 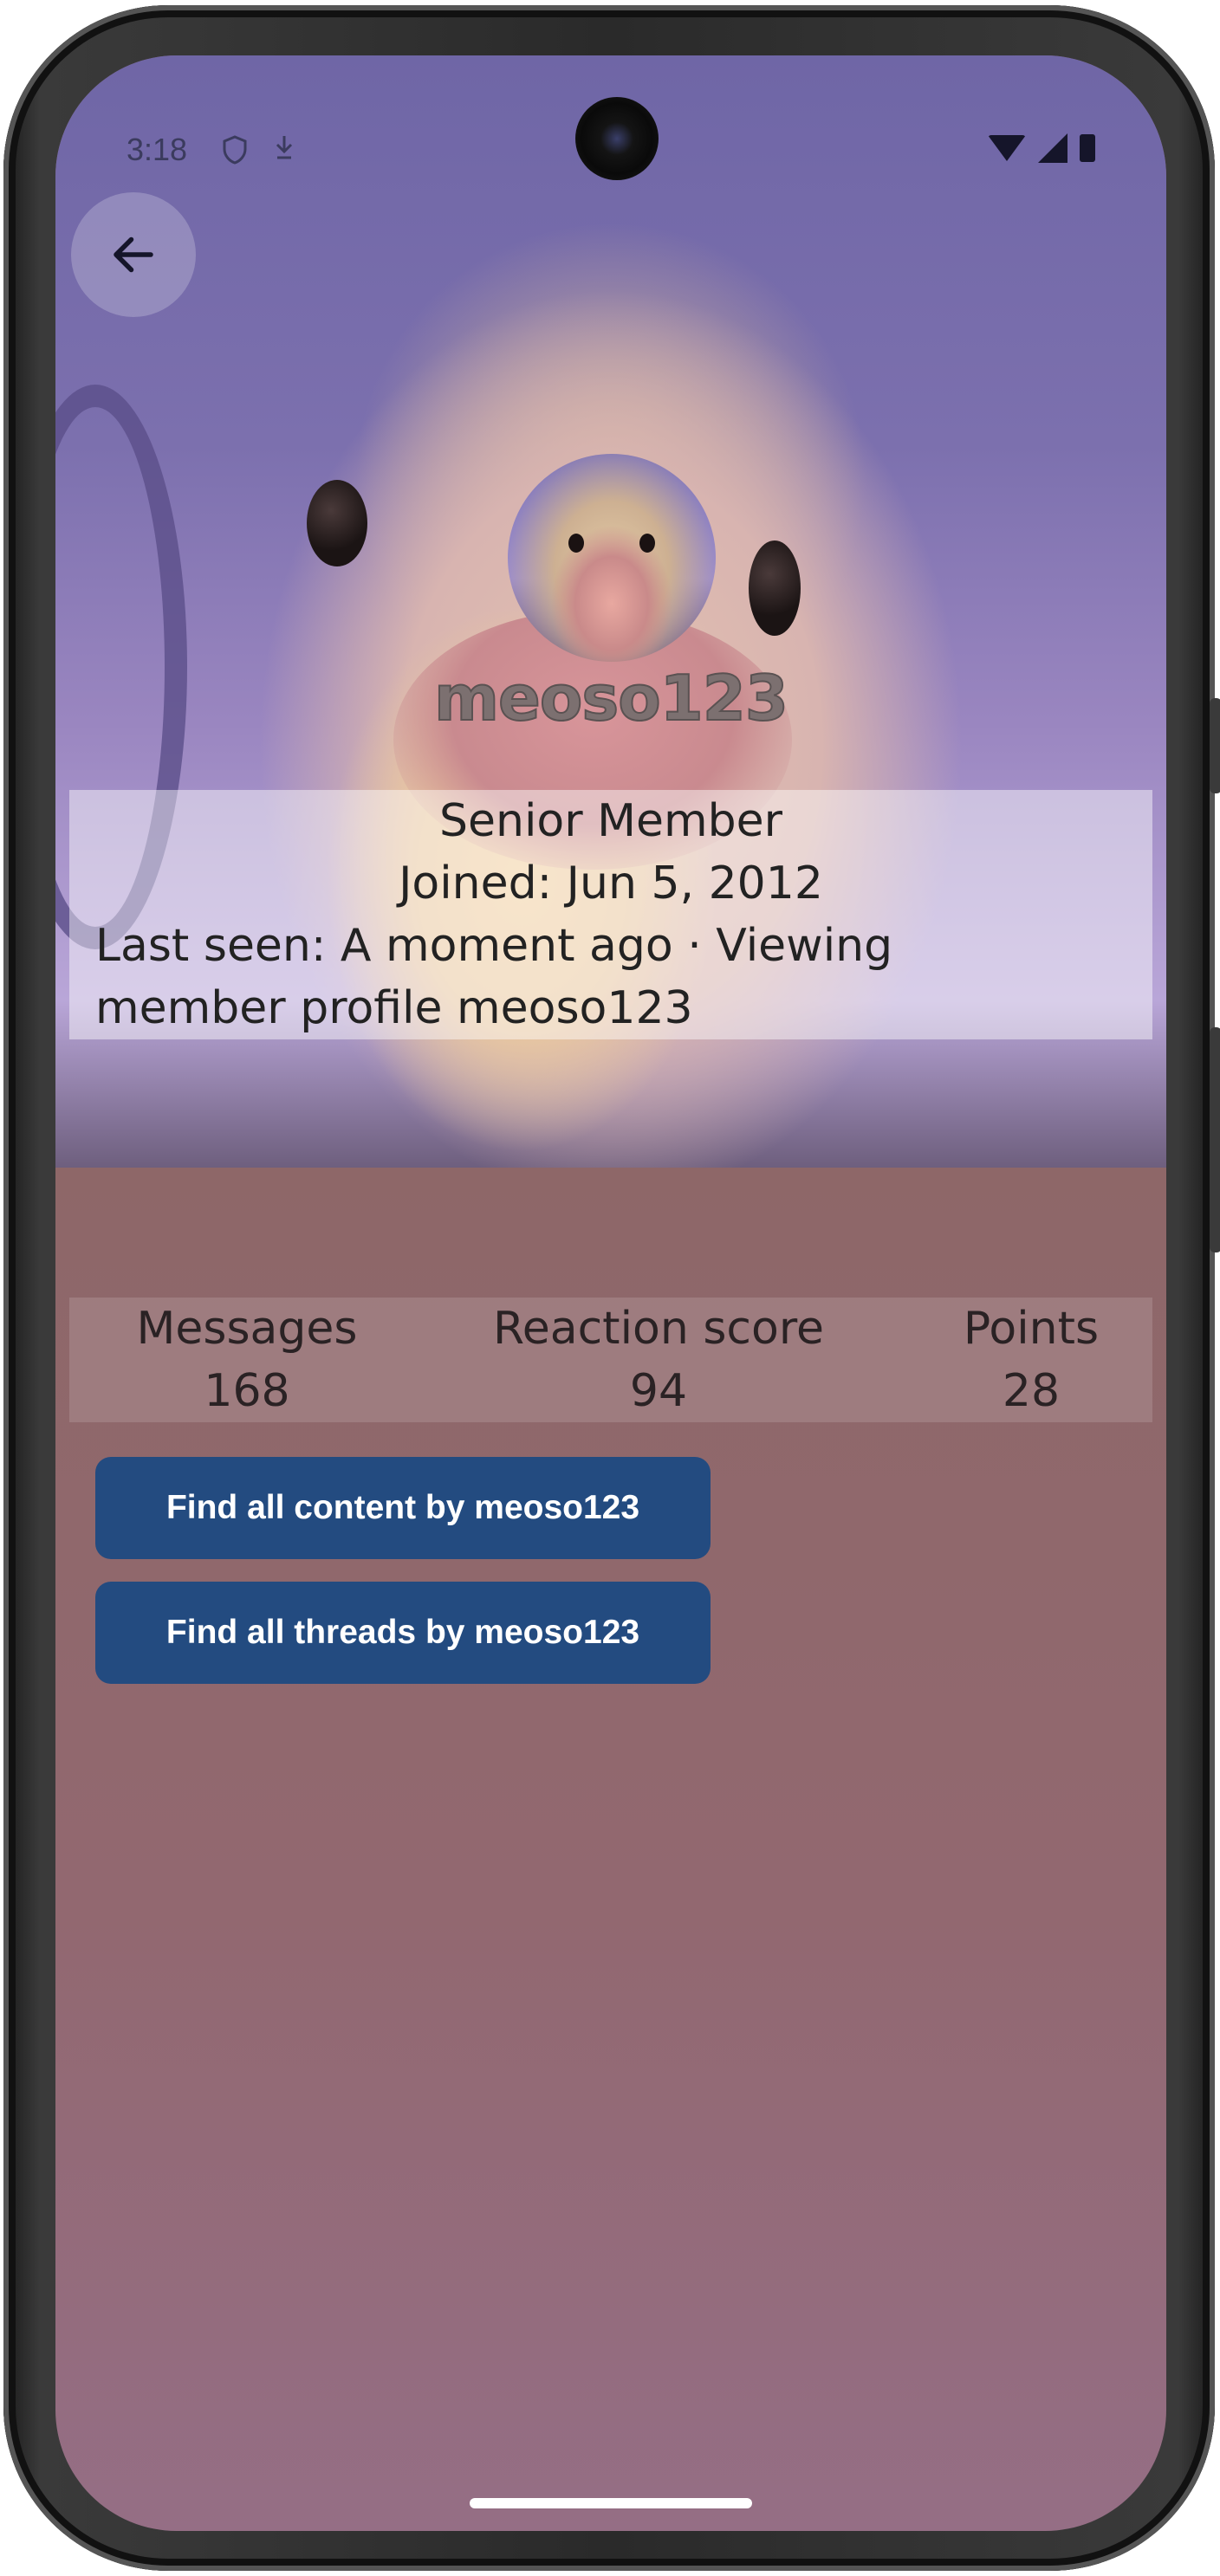 What do you see at coordinates (1031, 1391) in the screenshot?
I see `stat-value: 28` at bounding box center [1031, 1391].